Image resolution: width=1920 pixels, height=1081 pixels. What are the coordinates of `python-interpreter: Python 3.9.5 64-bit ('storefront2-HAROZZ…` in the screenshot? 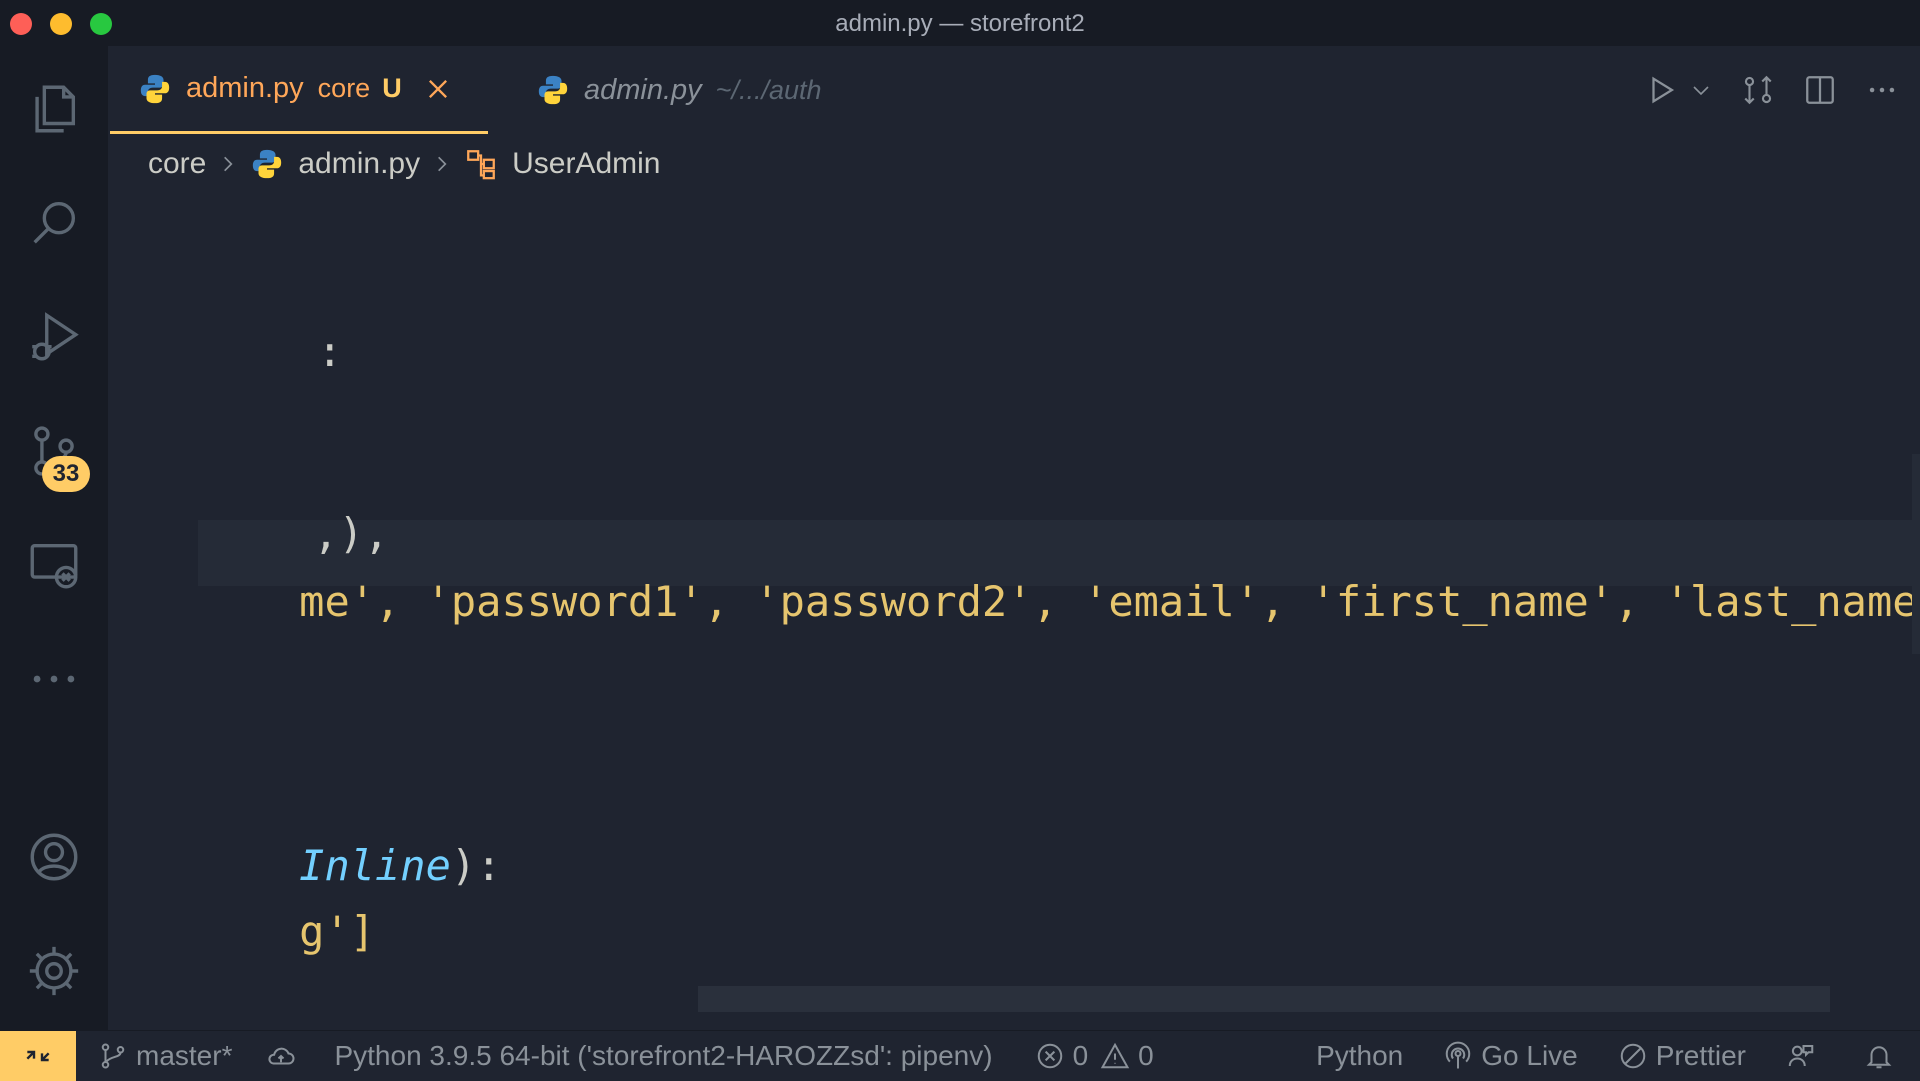 It's located at (663, 1056).